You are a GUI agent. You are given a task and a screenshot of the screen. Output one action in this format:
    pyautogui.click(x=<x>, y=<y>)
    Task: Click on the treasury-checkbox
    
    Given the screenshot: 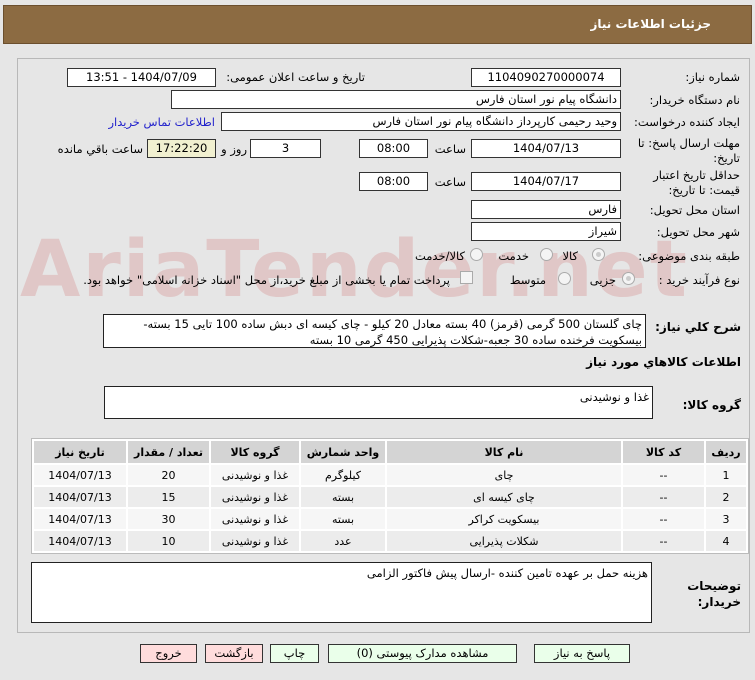 What is the action you would take?
    pyautogui.click(x=466, y=277)
    